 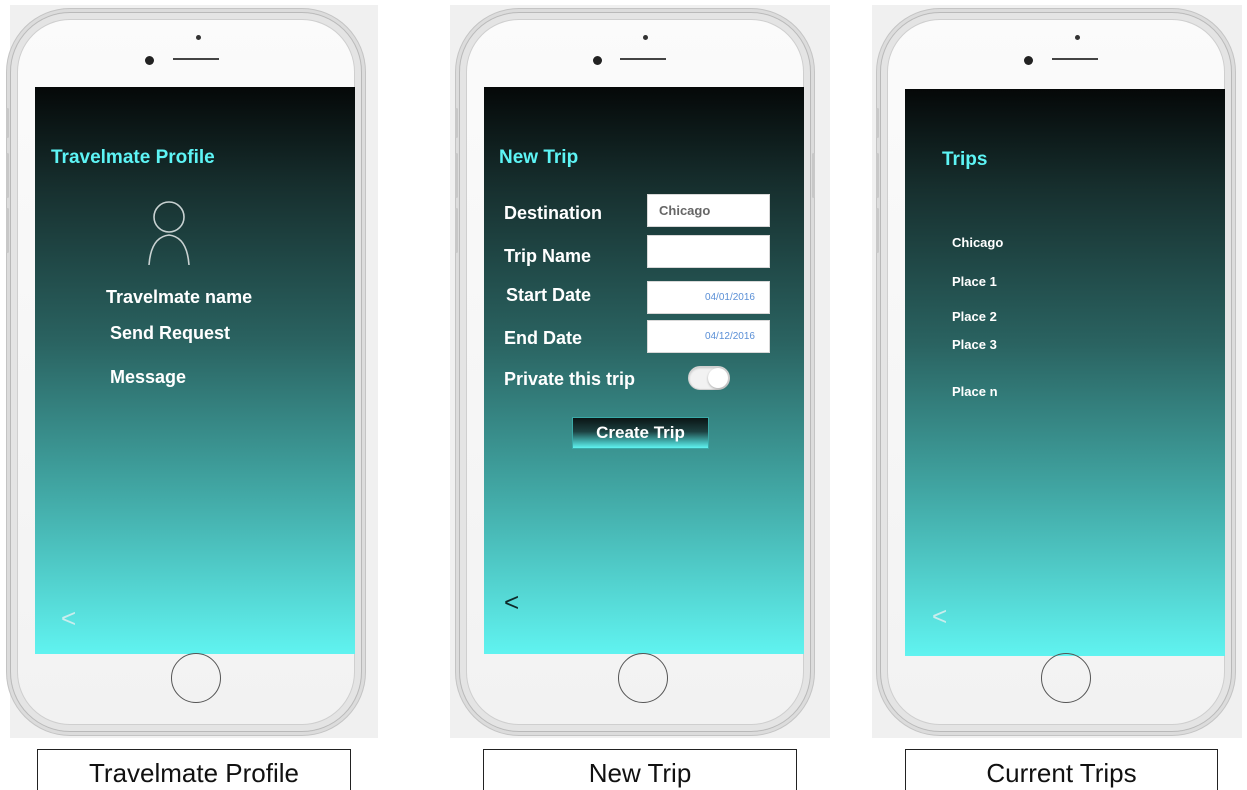 I want to click on trip-list-item: Place n, so click(x=975, y=391).